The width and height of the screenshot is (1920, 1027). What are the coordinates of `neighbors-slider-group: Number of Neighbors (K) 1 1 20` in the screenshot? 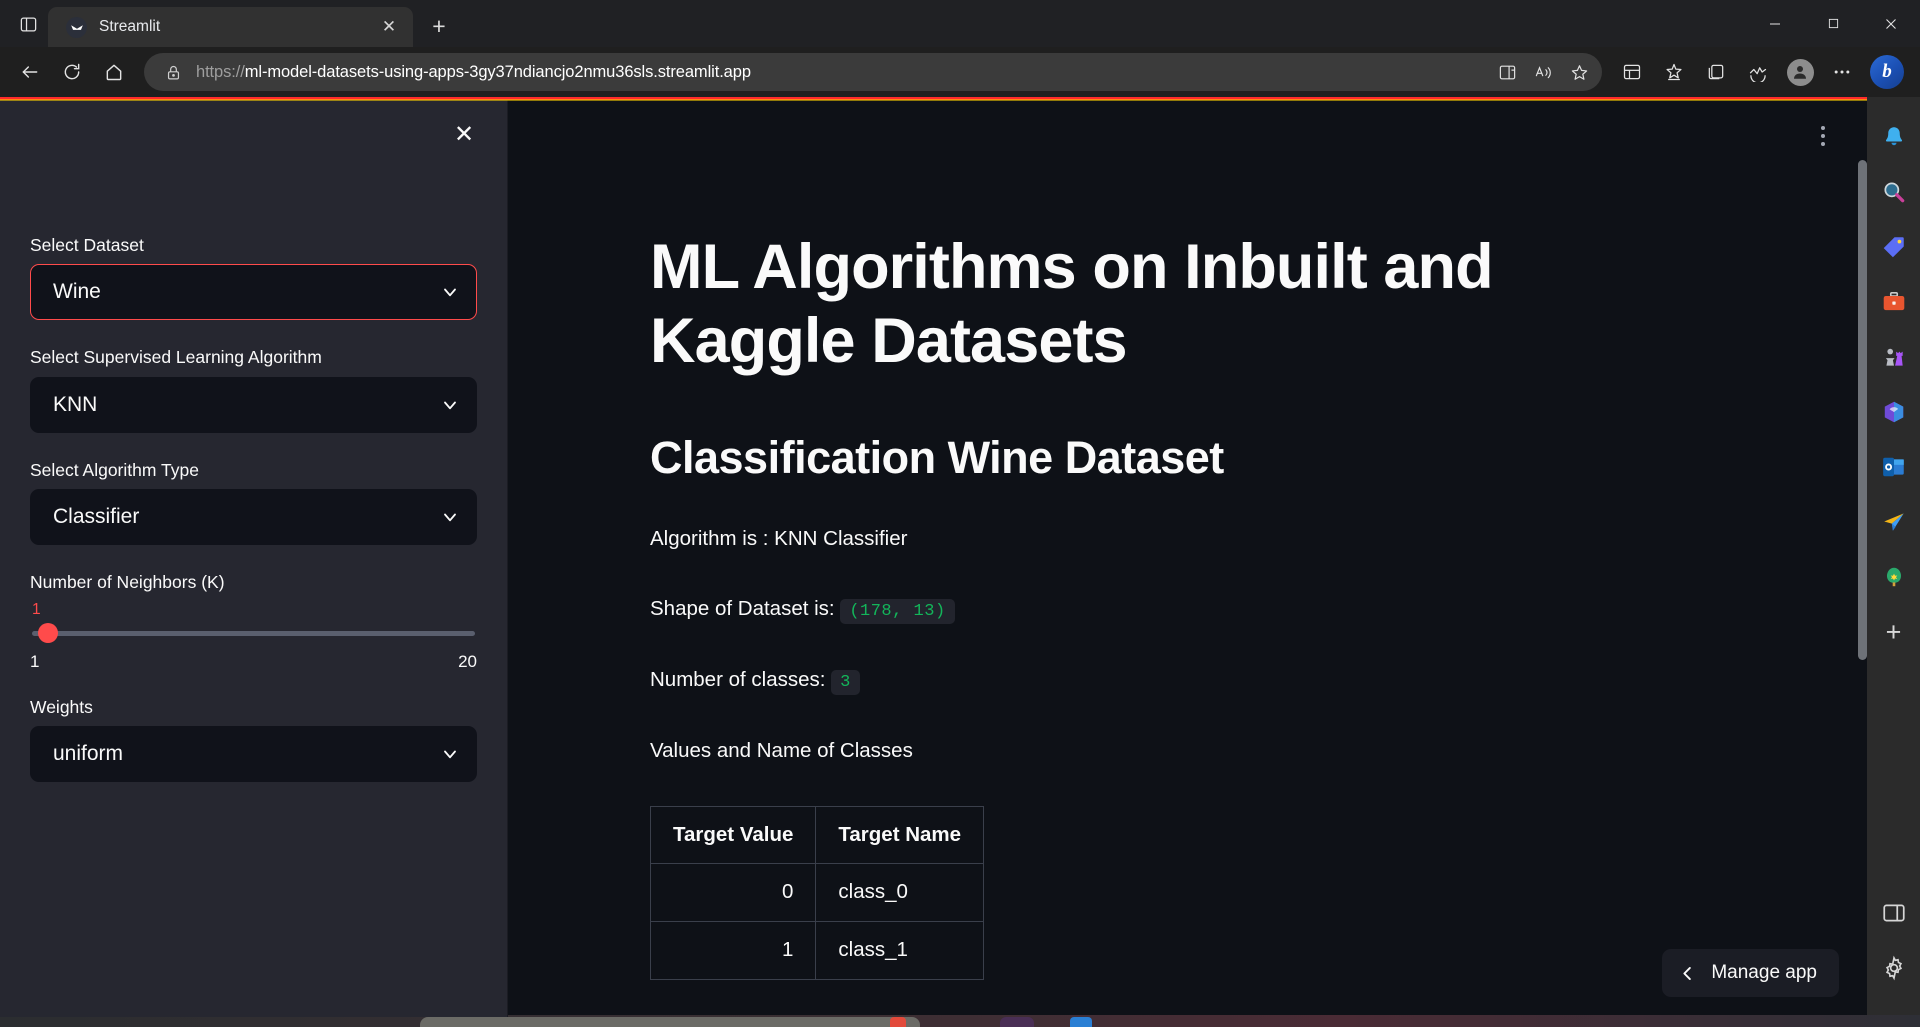 It's located at (253, 620).